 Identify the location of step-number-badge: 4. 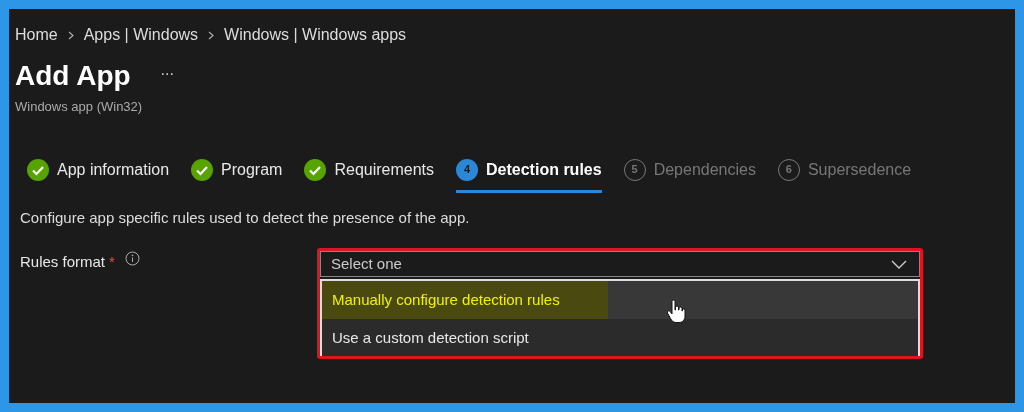
(467, 169).